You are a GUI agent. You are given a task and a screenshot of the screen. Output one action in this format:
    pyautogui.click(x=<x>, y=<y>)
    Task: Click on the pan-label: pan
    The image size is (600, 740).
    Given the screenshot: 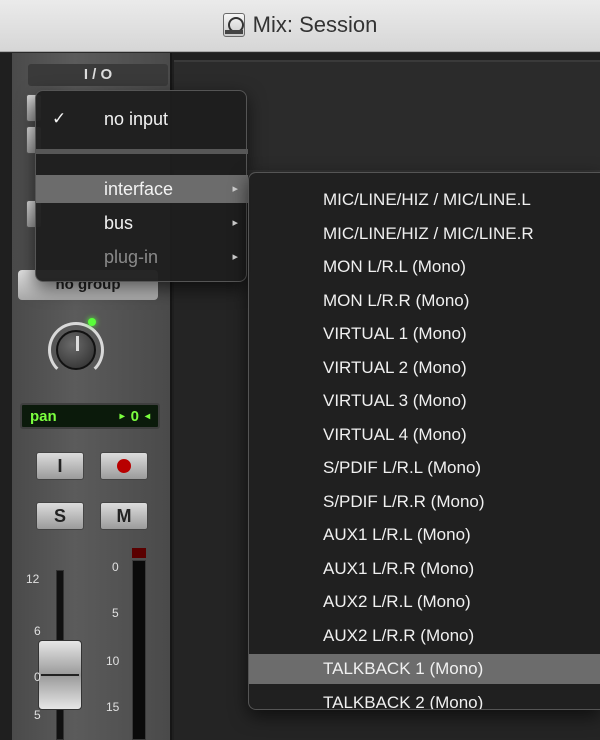 What is the action you would take?
    pyautogui.click(x=43, y=416)
    